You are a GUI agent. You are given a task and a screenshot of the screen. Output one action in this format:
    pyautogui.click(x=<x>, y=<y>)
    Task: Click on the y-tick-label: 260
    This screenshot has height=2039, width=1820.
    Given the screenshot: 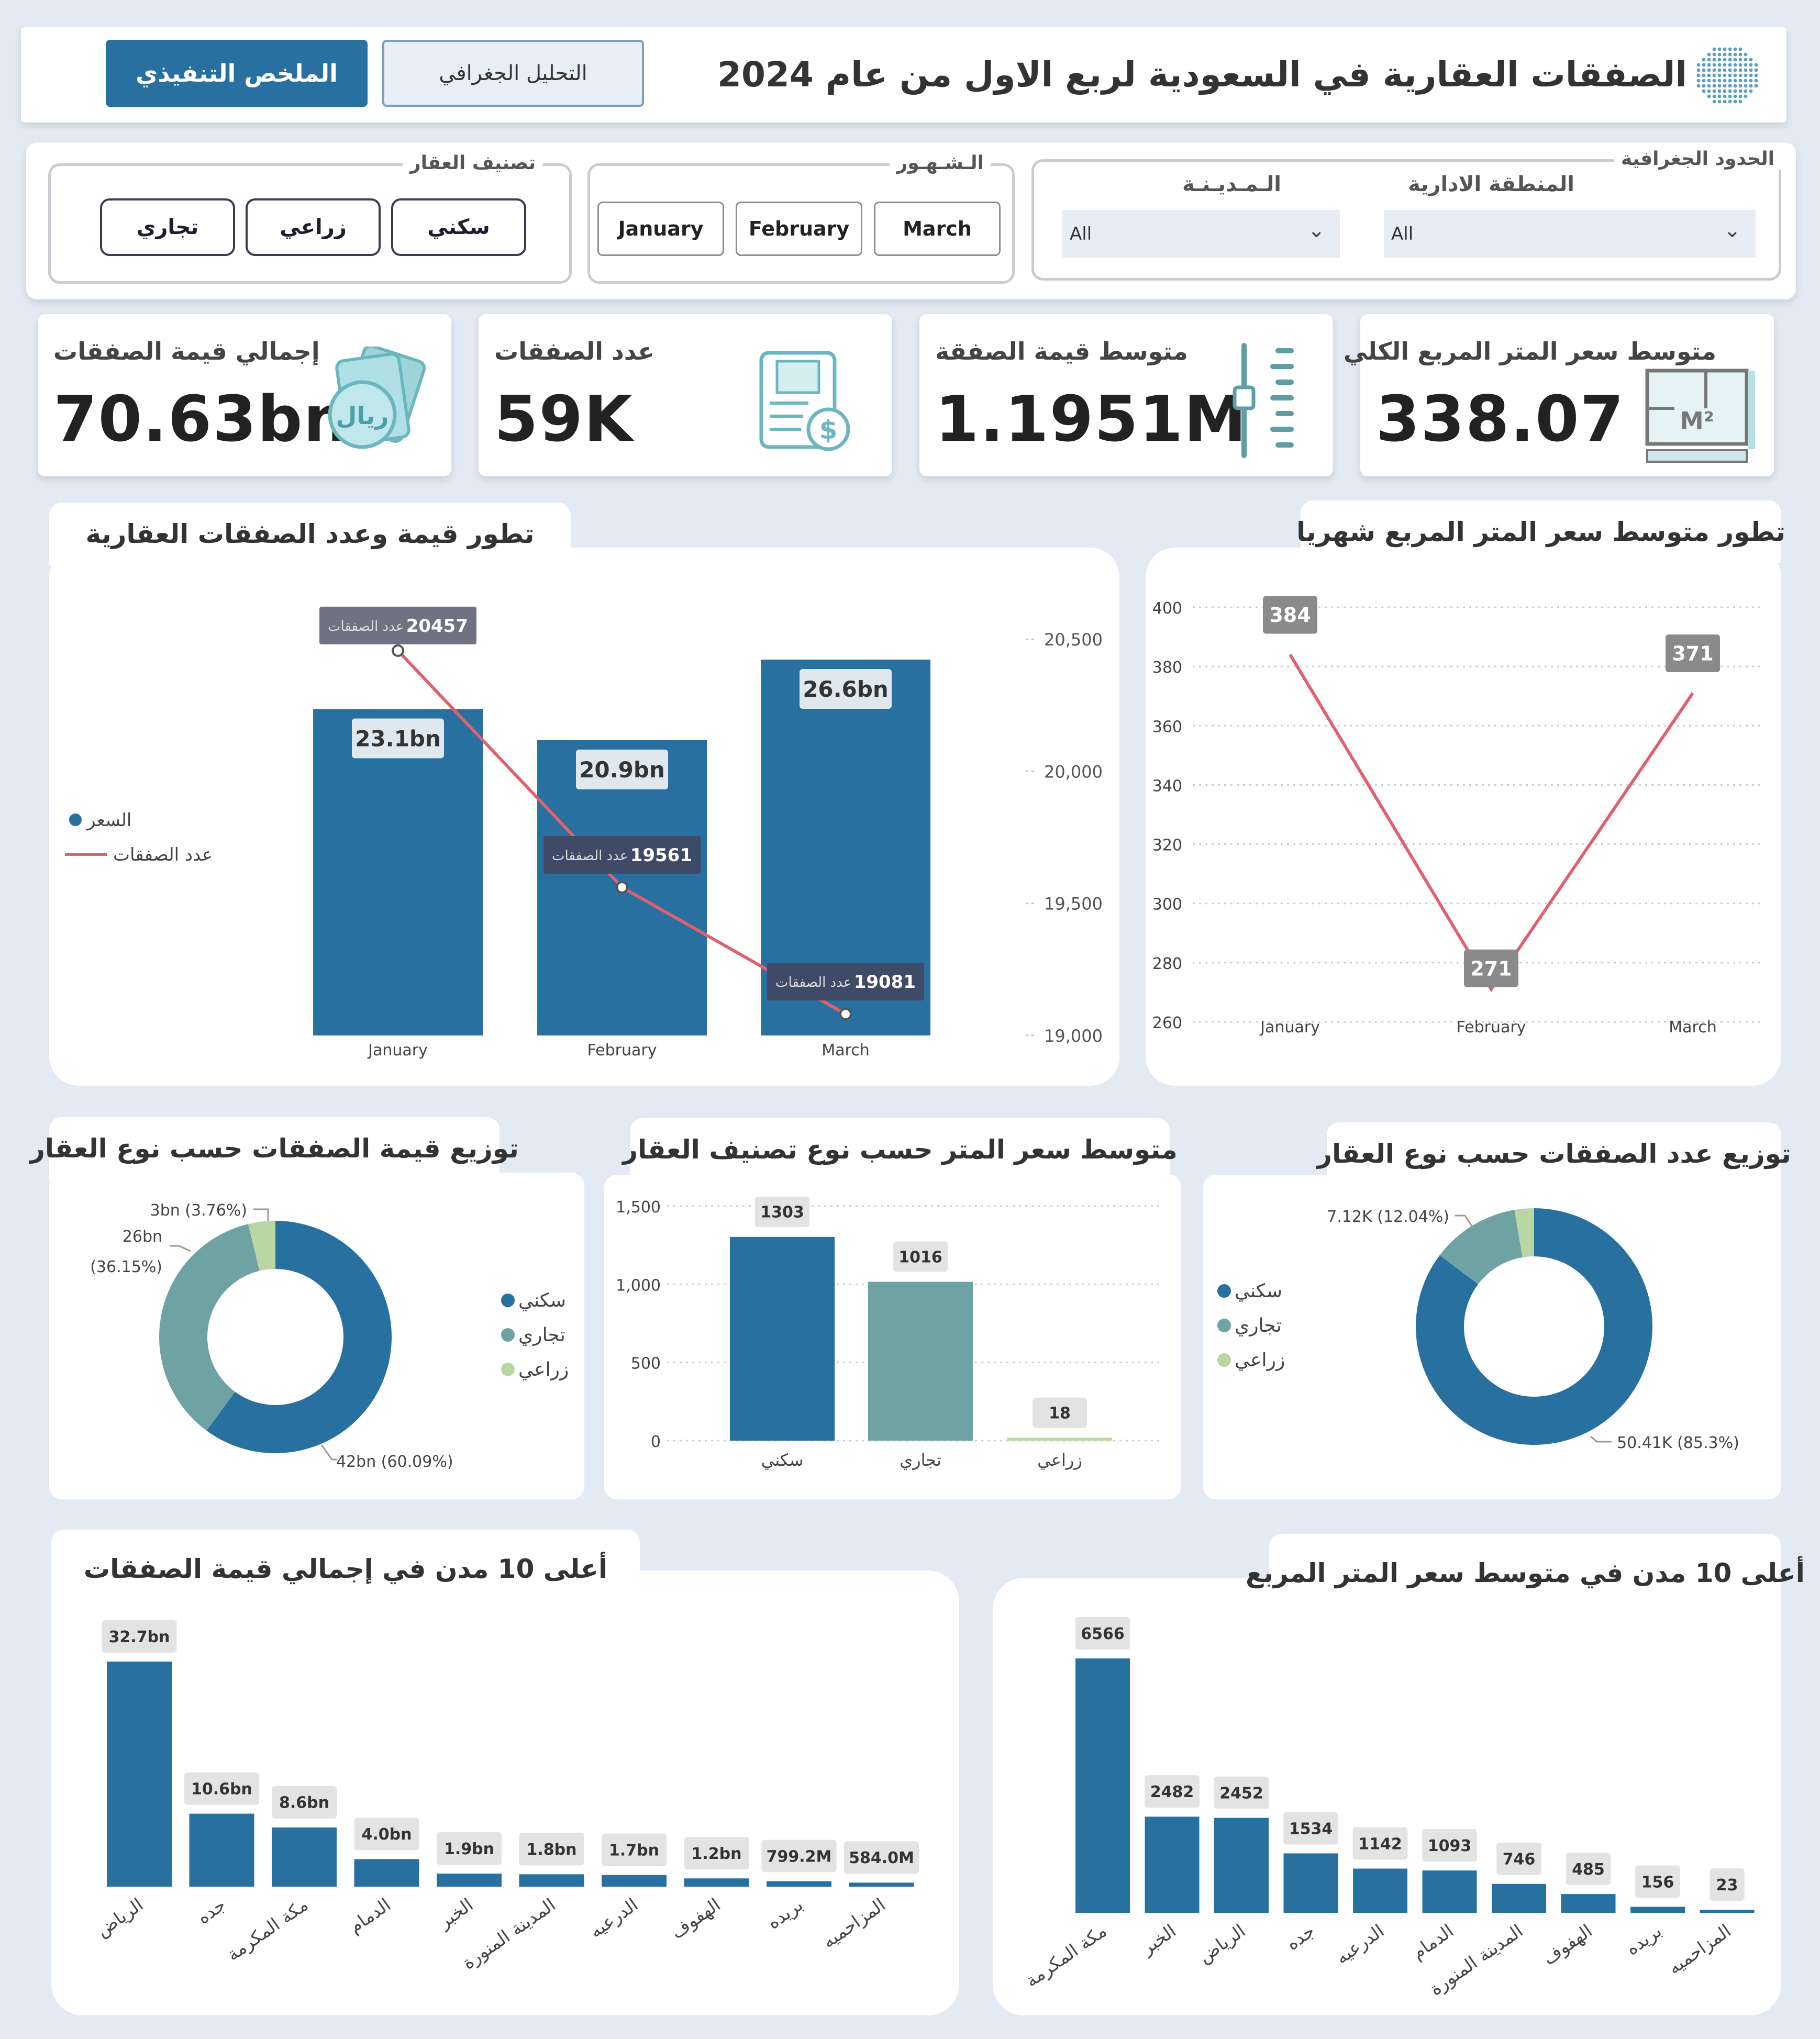 What is the action you would take?
    pyautogui.click(x=1167, y=1023)
    